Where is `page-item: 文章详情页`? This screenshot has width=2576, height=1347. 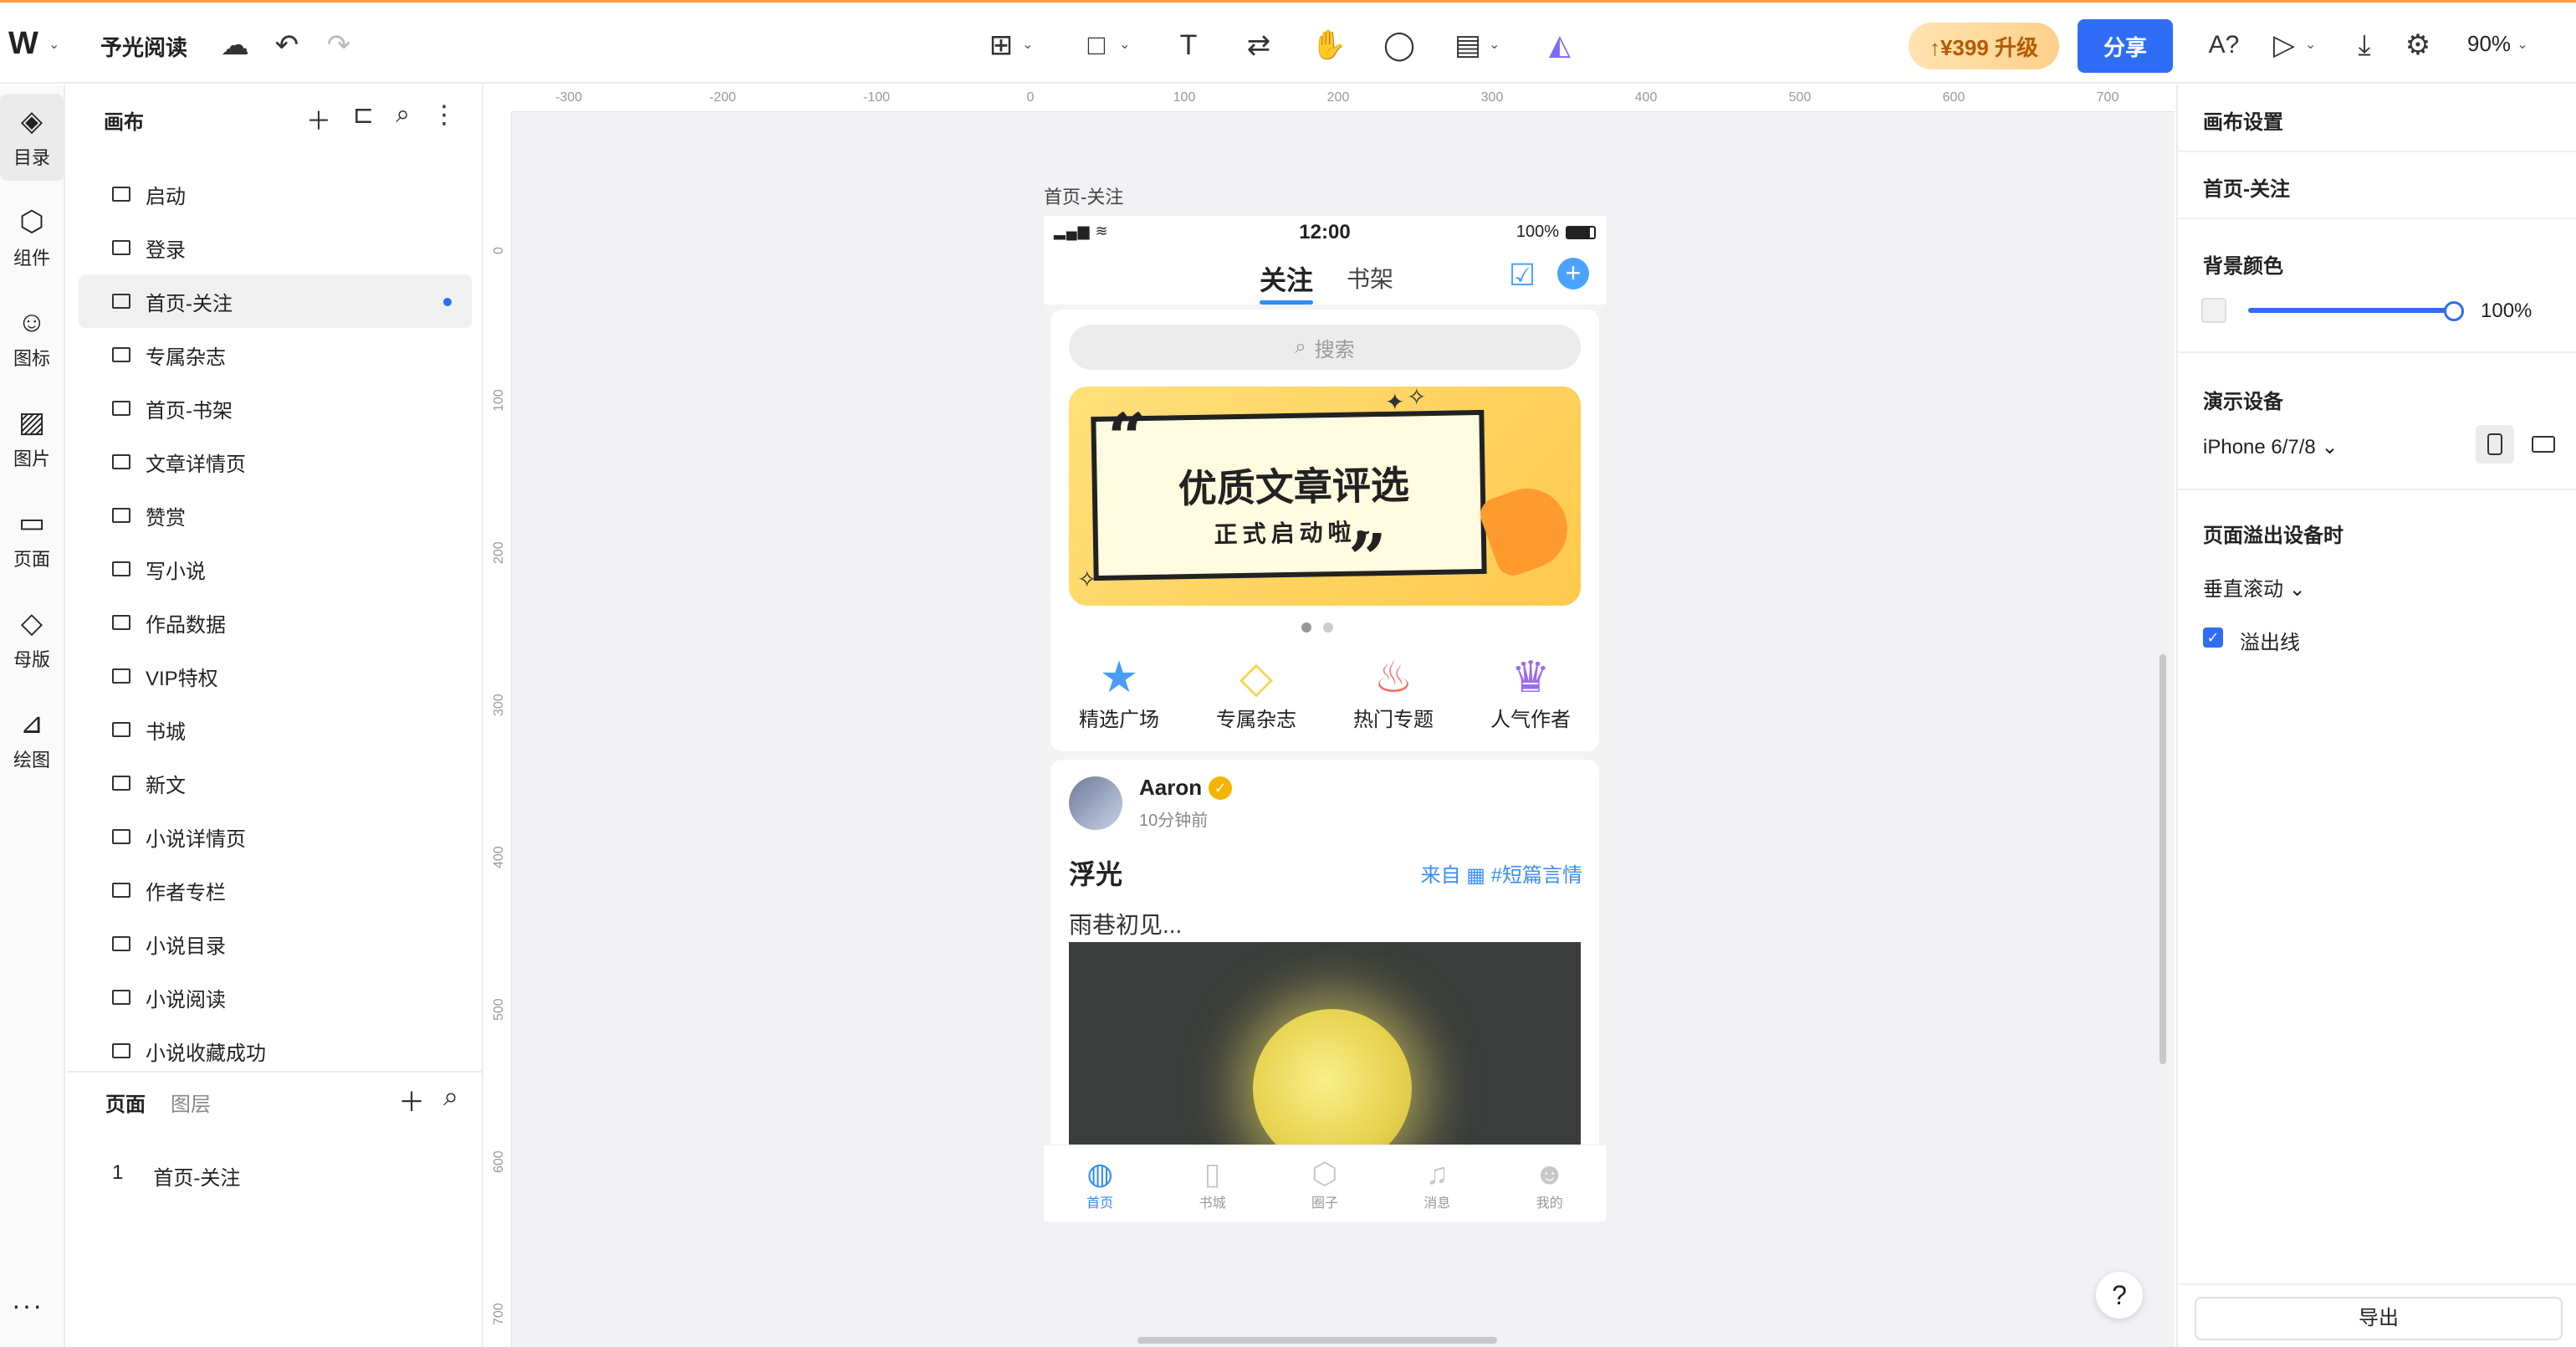 page-item: 文章详情页 is located at coordinates (275, 462).